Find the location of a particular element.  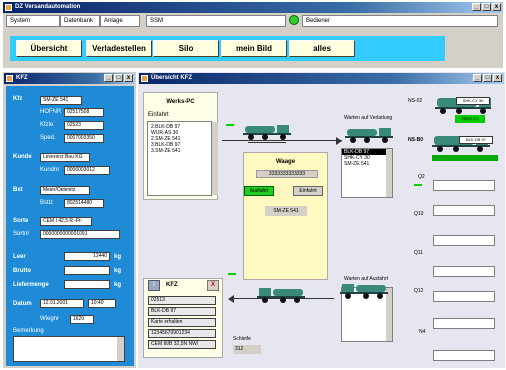

datum-label: Datum is located at coordinates (22, 304).